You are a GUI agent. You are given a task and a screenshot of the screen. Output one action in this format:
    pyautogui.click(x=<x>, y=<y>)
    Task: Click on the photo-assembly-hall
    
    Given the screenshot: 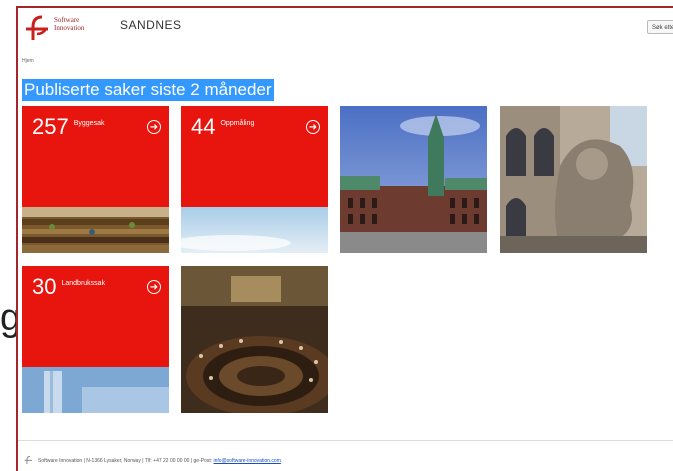 What is the action you would take?
    pyautogui.click(x=258, y=341)
    